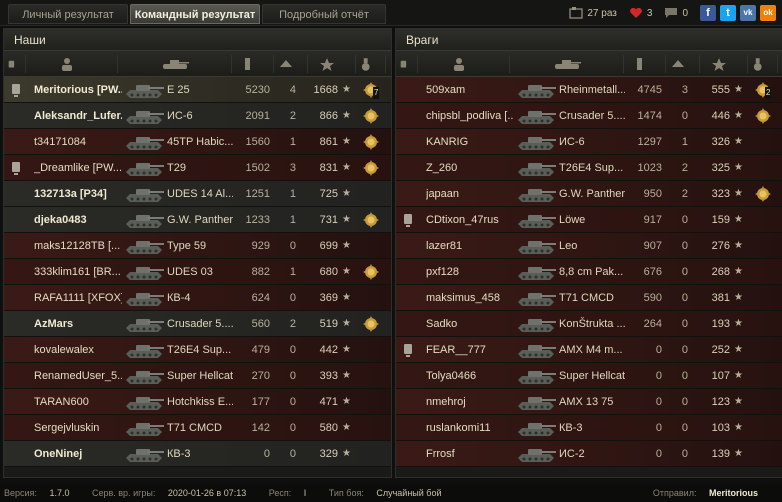  I want to click on player-row: maksimus_458 T71 CMCD 590 0 381 ★, so click(589, 298).